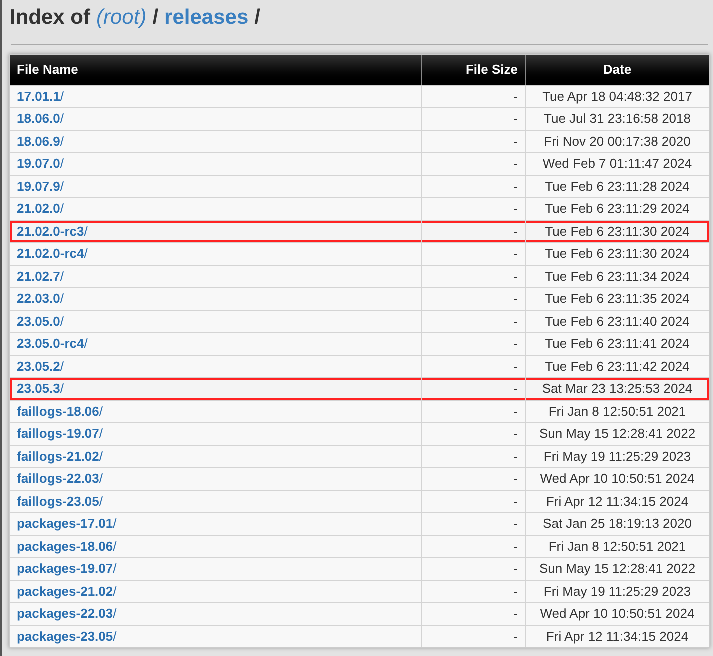  I want to click on folder-link: 19.07.0/, so click(40, 164).